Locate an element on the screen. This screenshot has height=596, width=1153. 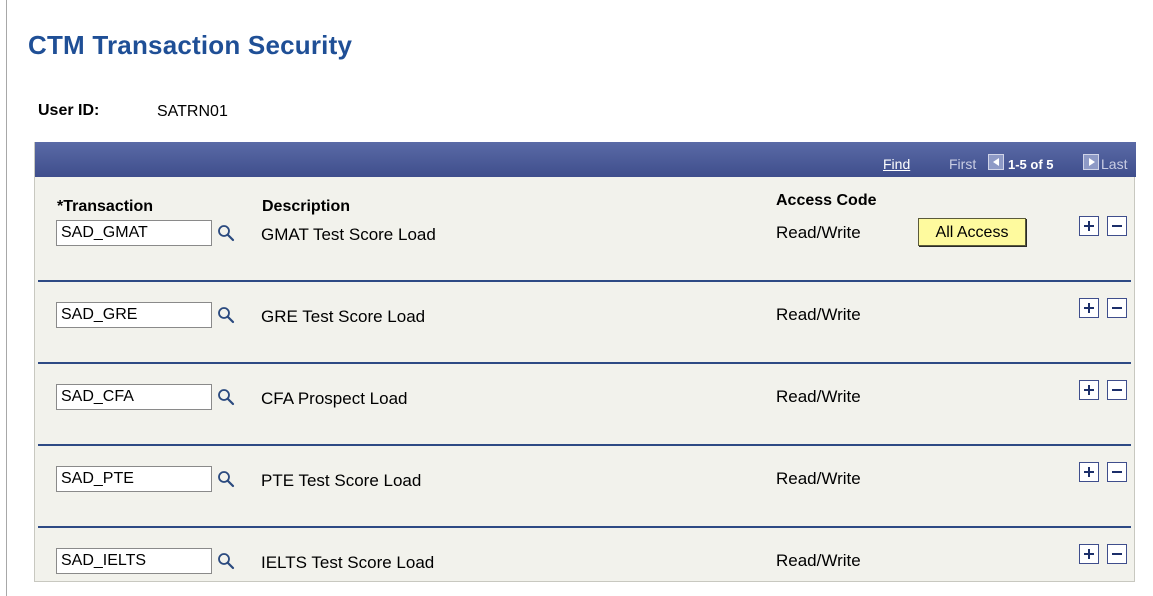
transaction-description: CFA Prospect Load is located at coordinates (334, 398).